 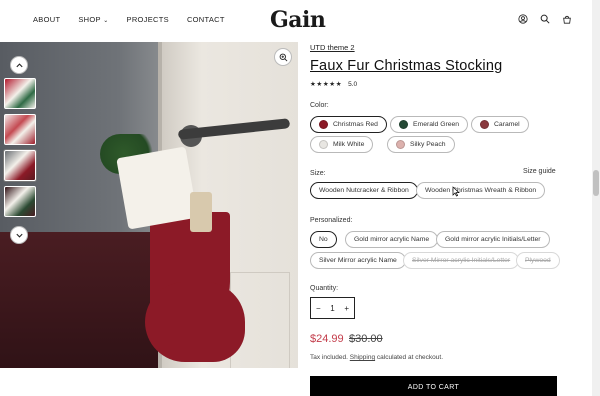 What do you see at coordinates (195, 322) in the screenshot?
I see `image-stocking-toe` at bounding box center [195, 322].